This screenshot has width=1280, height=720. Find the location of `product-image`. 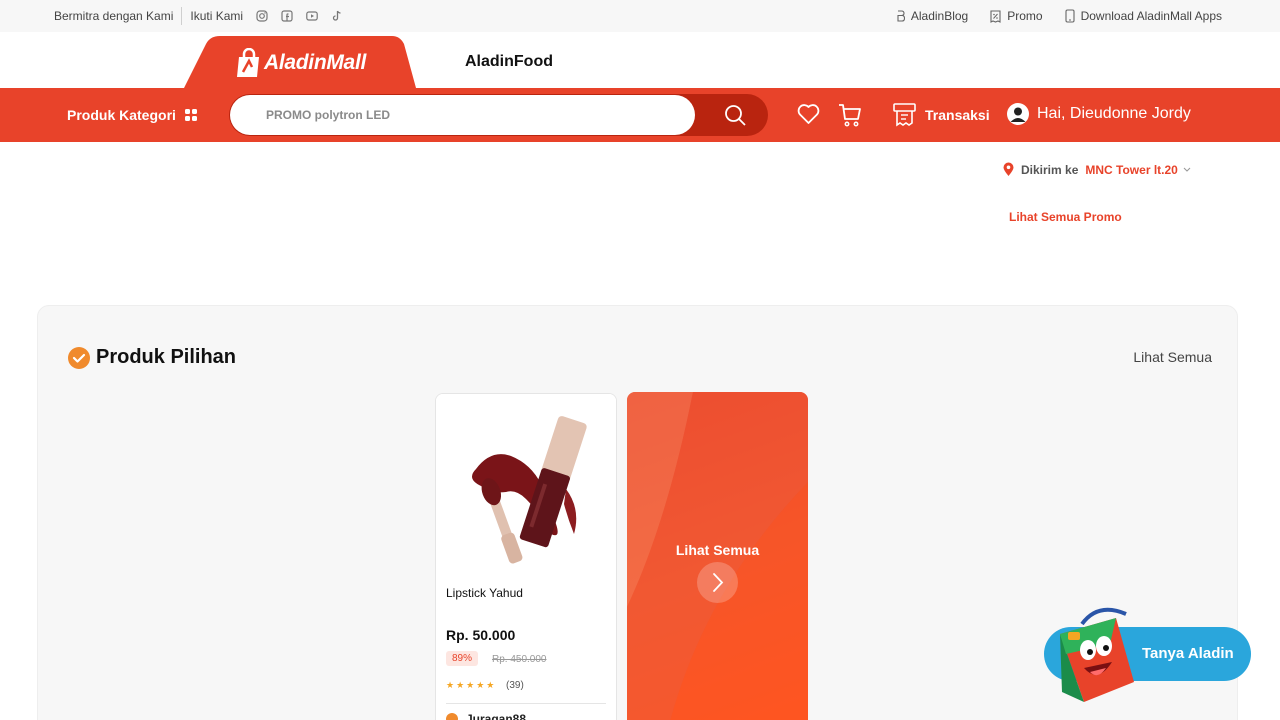

product-image is located at coordinates (526, 484).